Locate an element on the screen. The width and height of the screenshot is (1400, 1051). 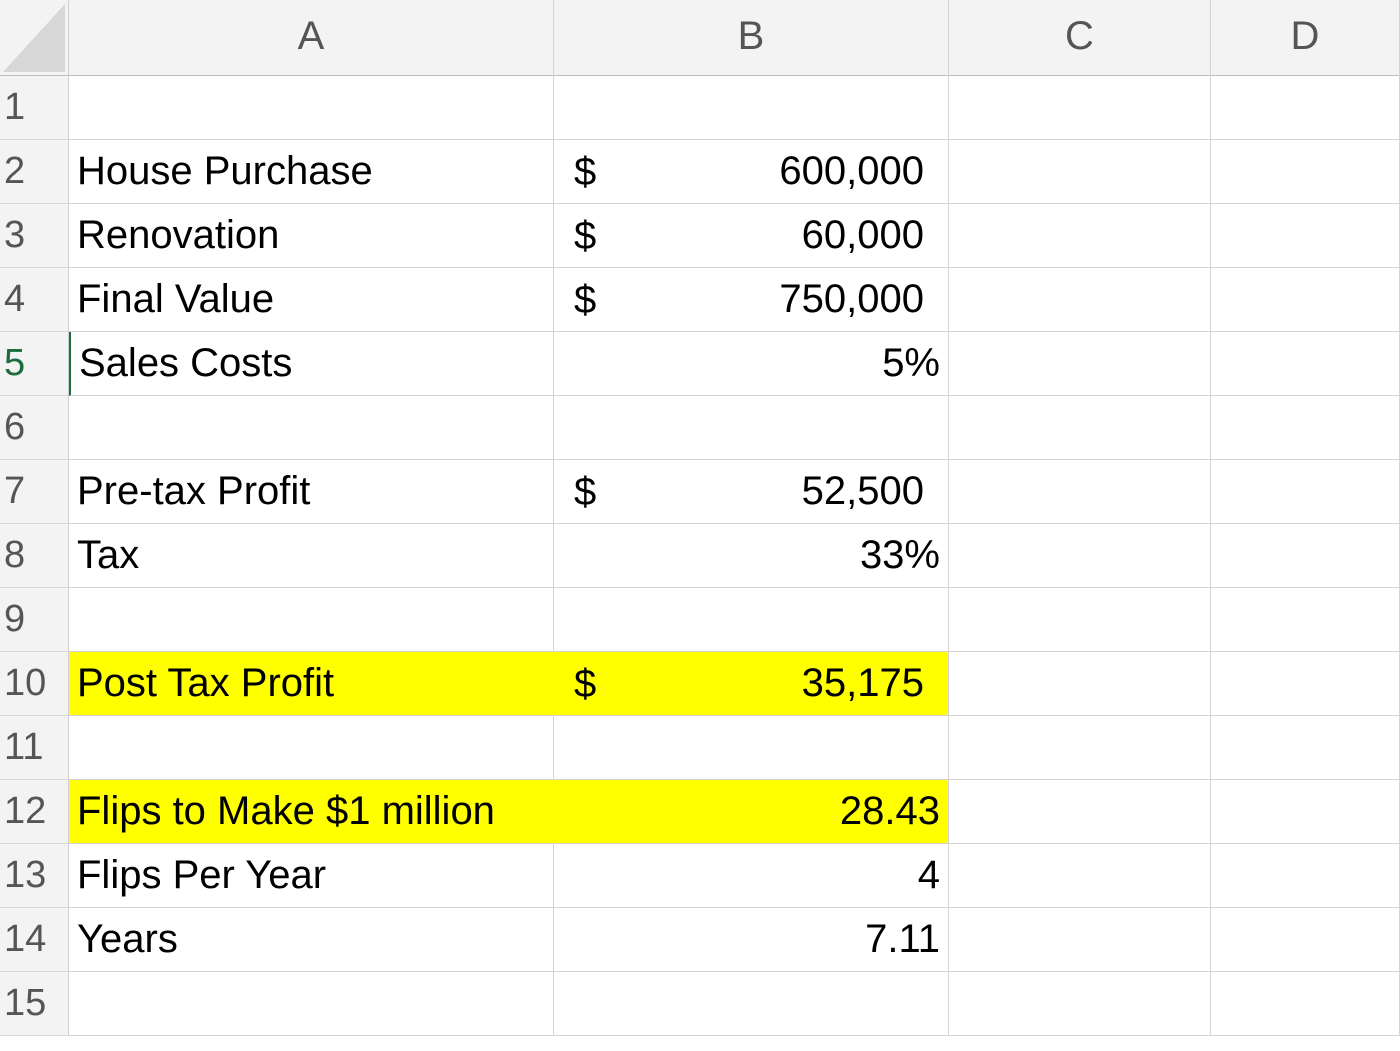
cell-d15 is located at coordinates (1305, 1004).